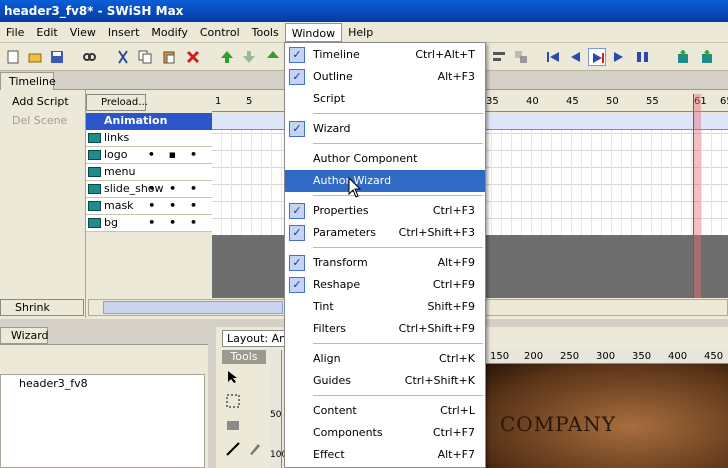 Image resolution: width=728 pixels, height=468 pixels. What do you see at coordinates (348, 432) in the screenshot?
I see `menu-item-label: Components` at bounding box center [348, 432].